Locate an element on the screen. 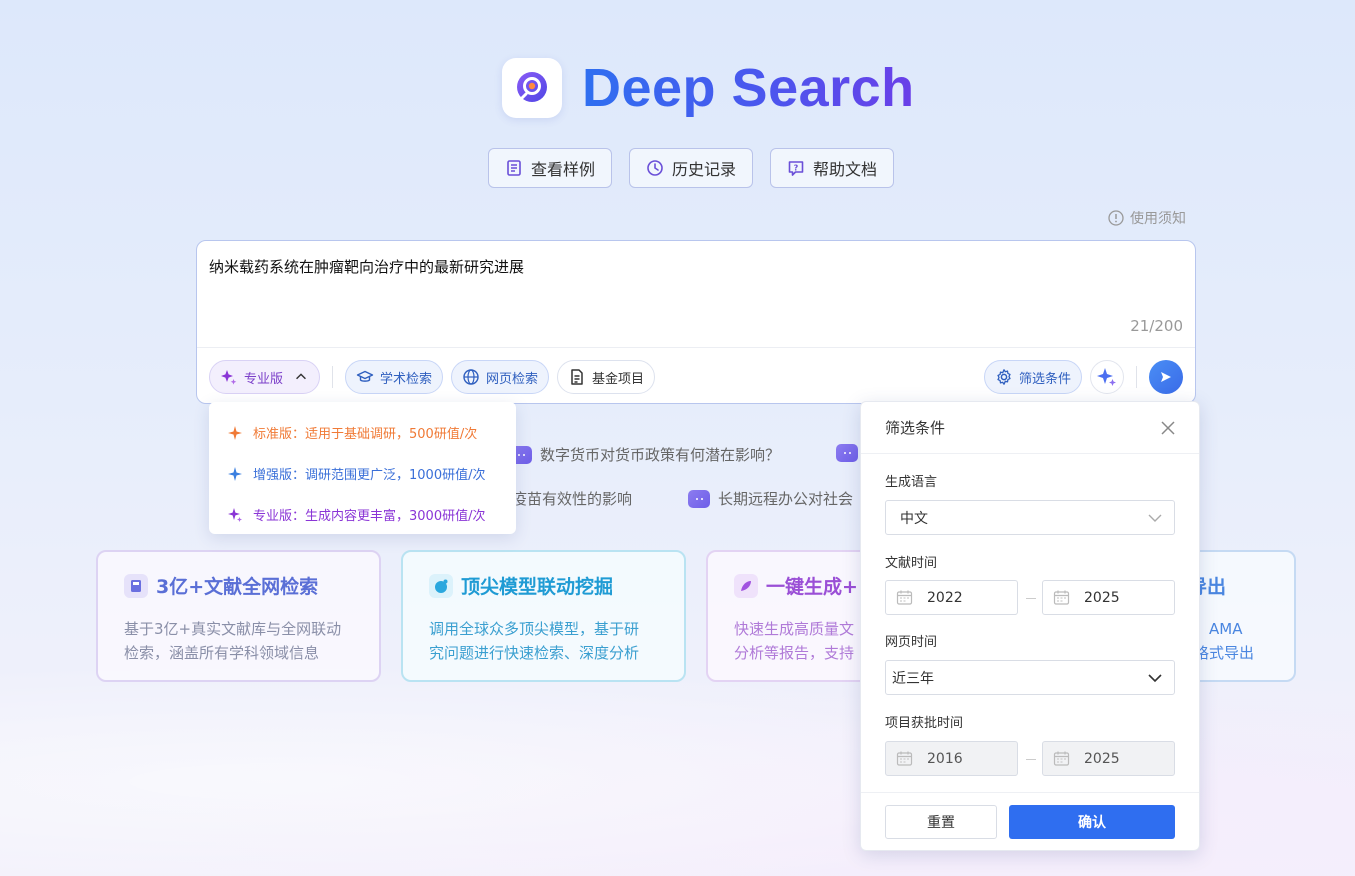 This screenshot has width=1355, height=876. gear-icon is located at coordinates (1004, 377).